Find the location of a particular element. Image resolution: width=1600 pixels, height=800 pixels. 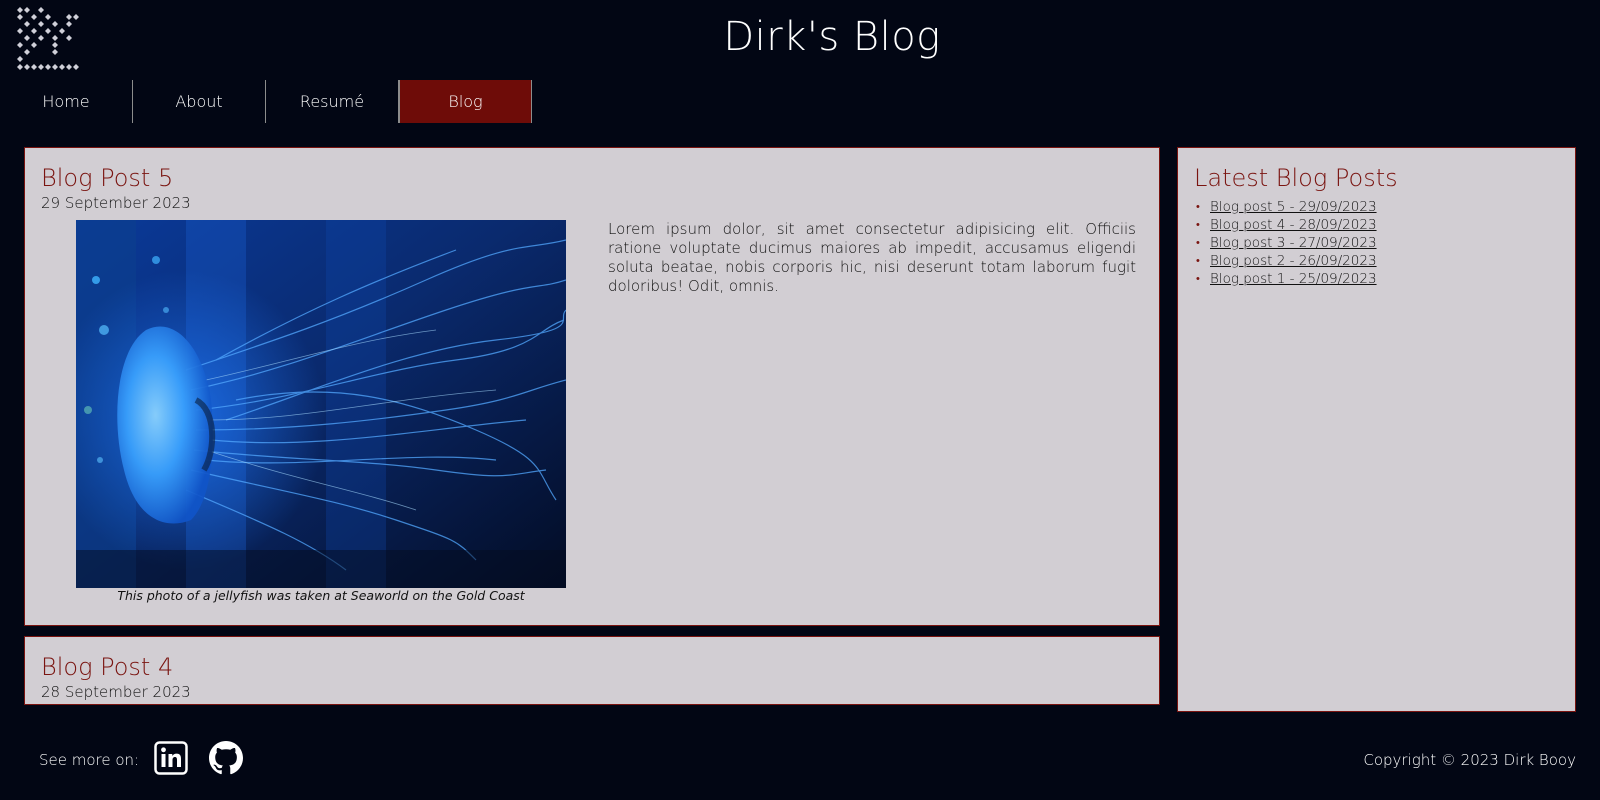

list-item: Blog post 3 - 27/09/2023 is located at coordinates (1285, 243).